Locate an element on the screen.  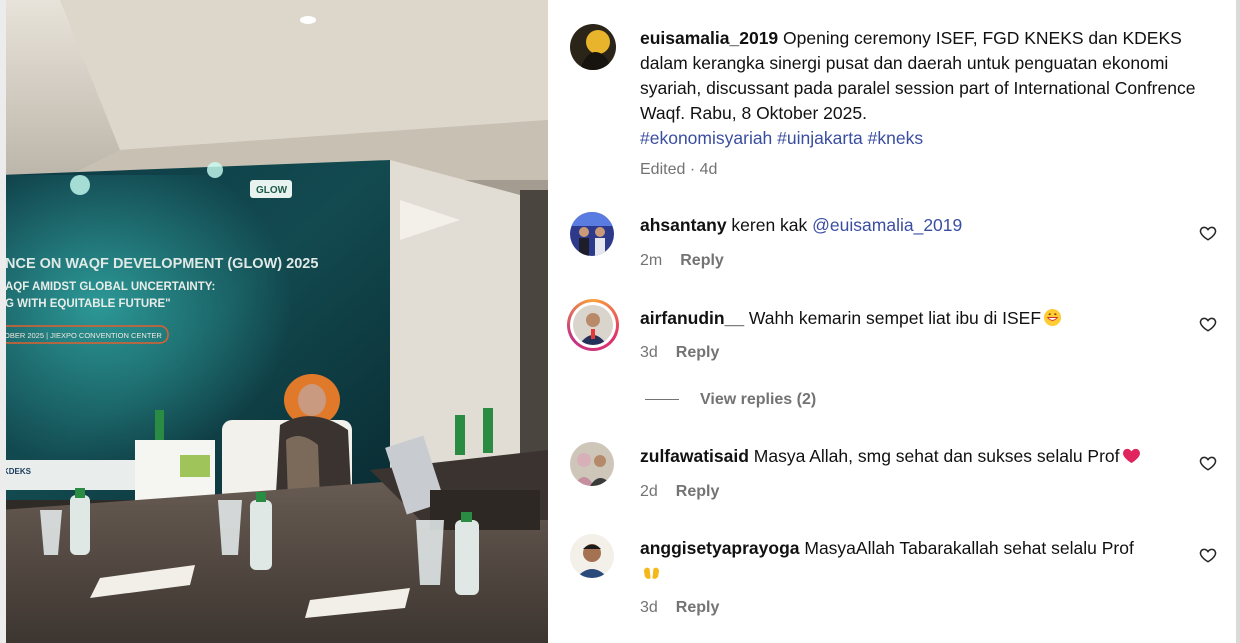
comment-meta: 2m Reply is located at coordinates (682, 261).